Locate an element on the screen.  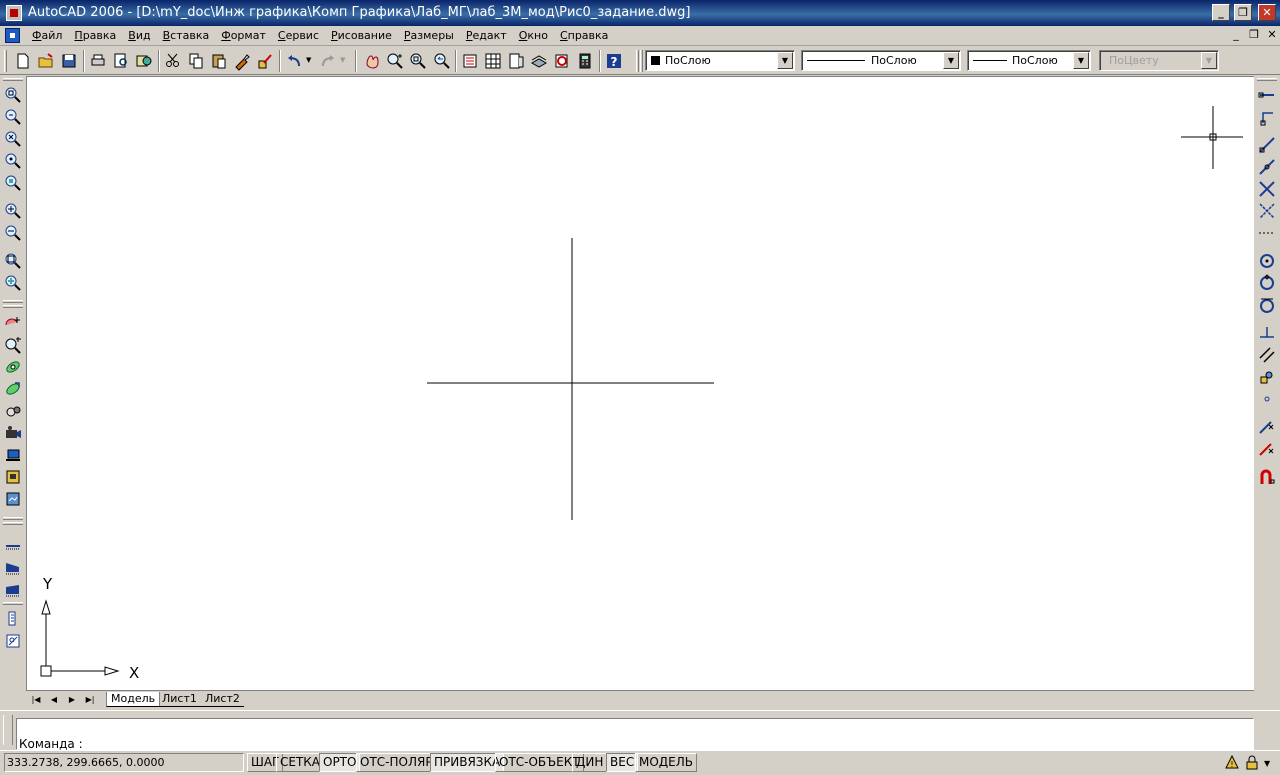
tab-layout1: Лист1 is located at coordinates (179, 699).